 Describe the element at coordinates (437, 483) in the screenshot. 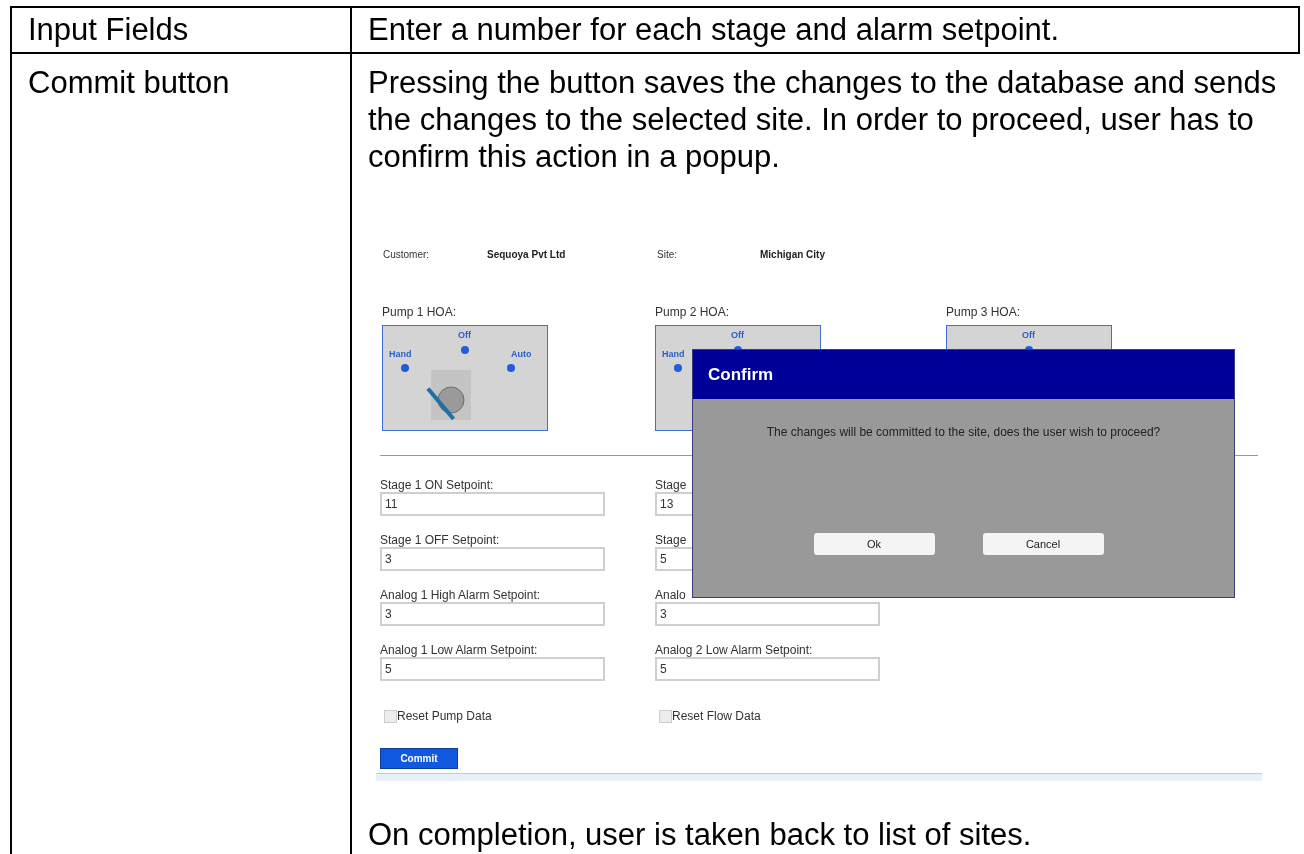

I see `field-label: Stage 1 ON Setpoint:` at that location.